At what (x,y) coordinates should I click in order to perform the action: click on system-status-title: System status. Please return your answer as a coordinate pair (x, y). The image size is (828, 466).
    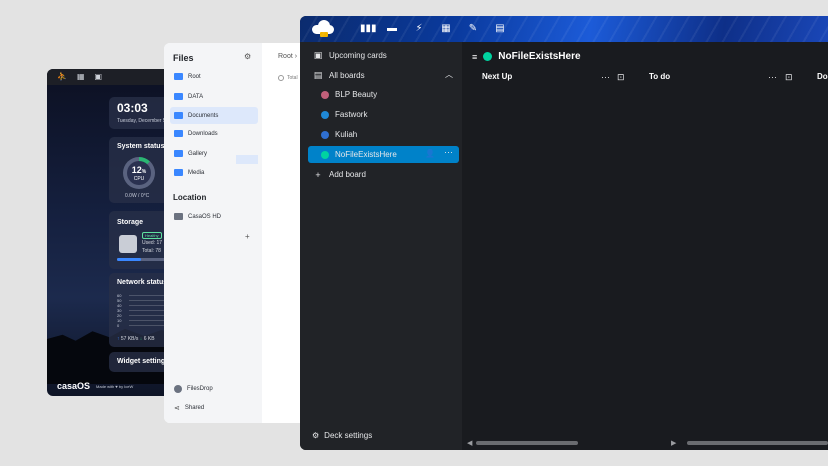
    Looking at the image, I should click on (141, 146).